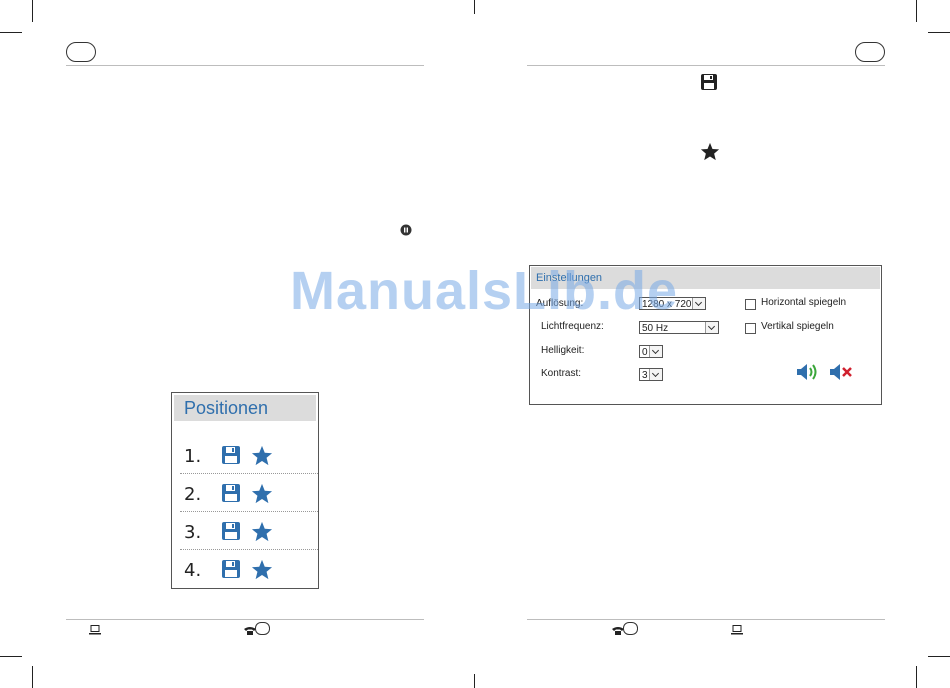 This screenshot has width=950, height=688. Describe the element at coordinates (706, 65) in the screenshot. I see `header-rule-right` at that location.